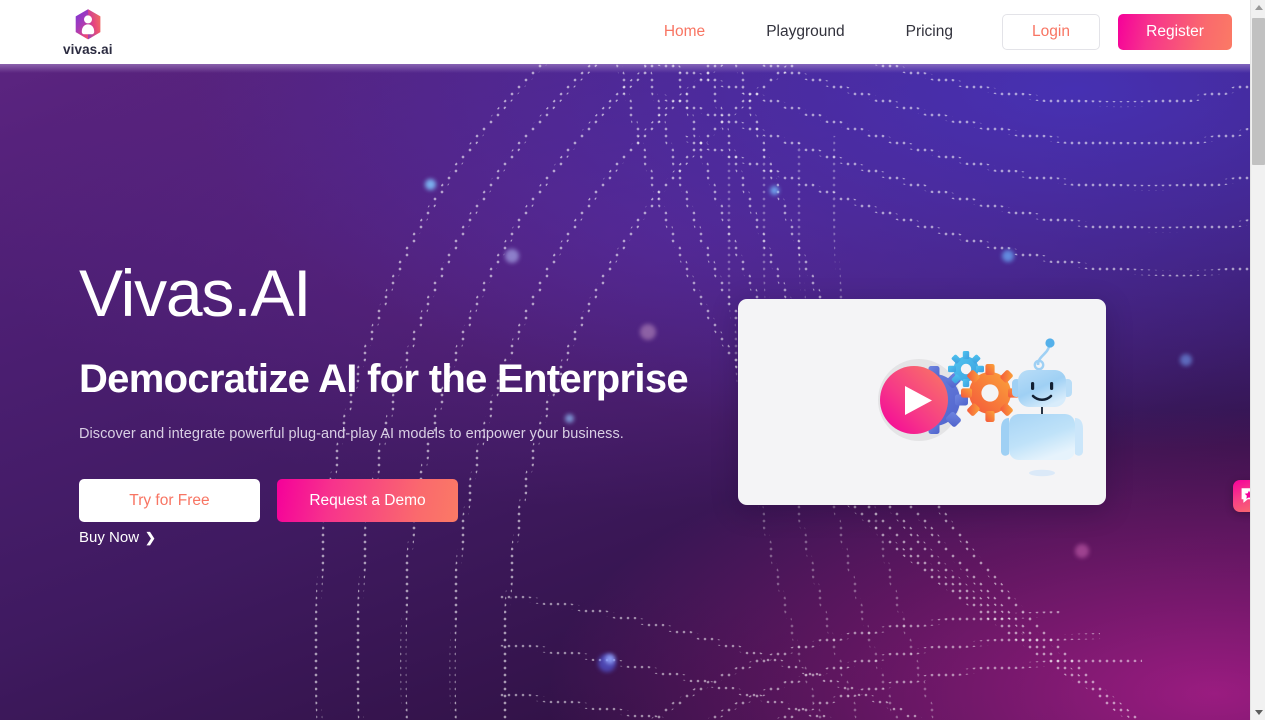 The image size is (1280, 720). I want to click on scroll-up-arrow-icon, so click(1258, 7).